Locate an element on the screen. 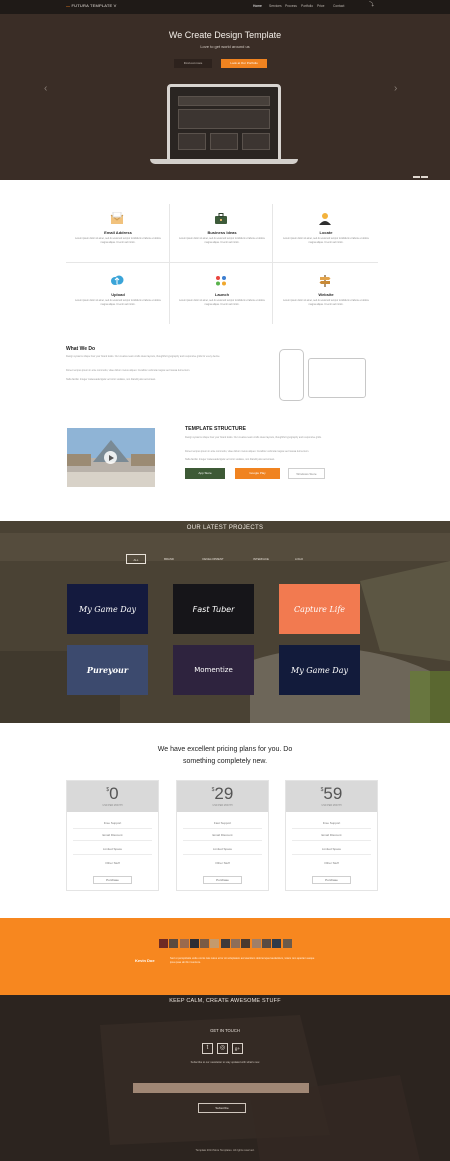 This screenshot has height=1161, width=450. plan-price: $29 is located at coordinates (222, 793).